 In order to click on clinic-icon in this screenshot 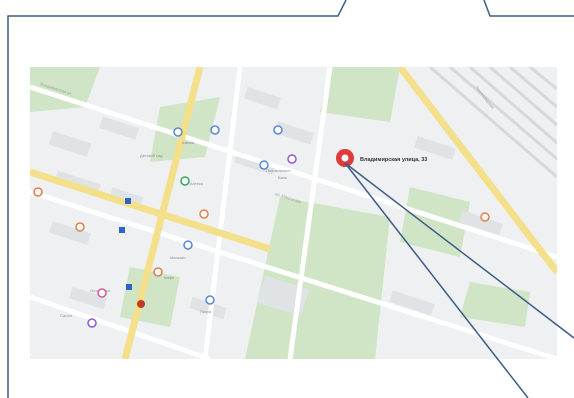, I will do `click(278, 130)`.